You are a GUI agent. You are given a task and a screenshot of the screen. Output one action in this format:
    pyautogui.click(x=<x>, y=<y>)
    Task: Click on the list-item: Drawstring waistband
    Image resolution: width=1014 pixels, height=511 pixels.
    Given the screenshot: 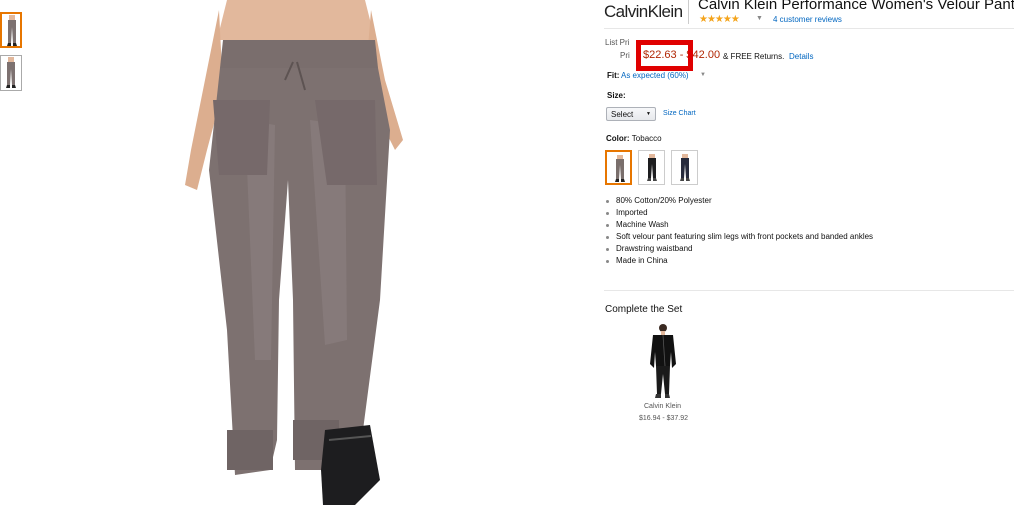 What is the action you would take?
    pyautogui.click(x=739, y=249)
    